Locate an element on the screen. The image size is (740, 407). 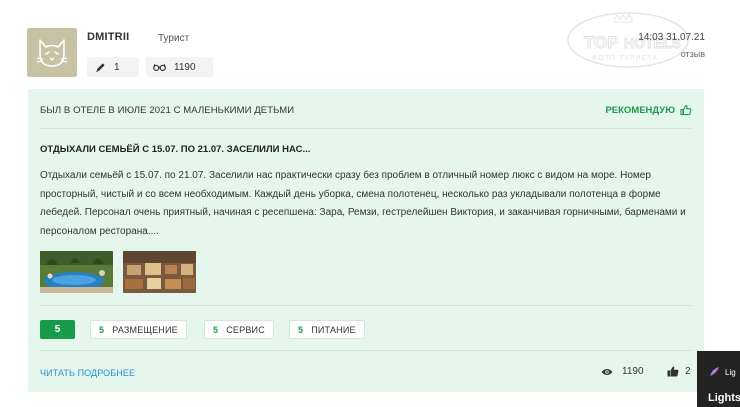
thumbs-up-icon is located at coordinates (673, 371).